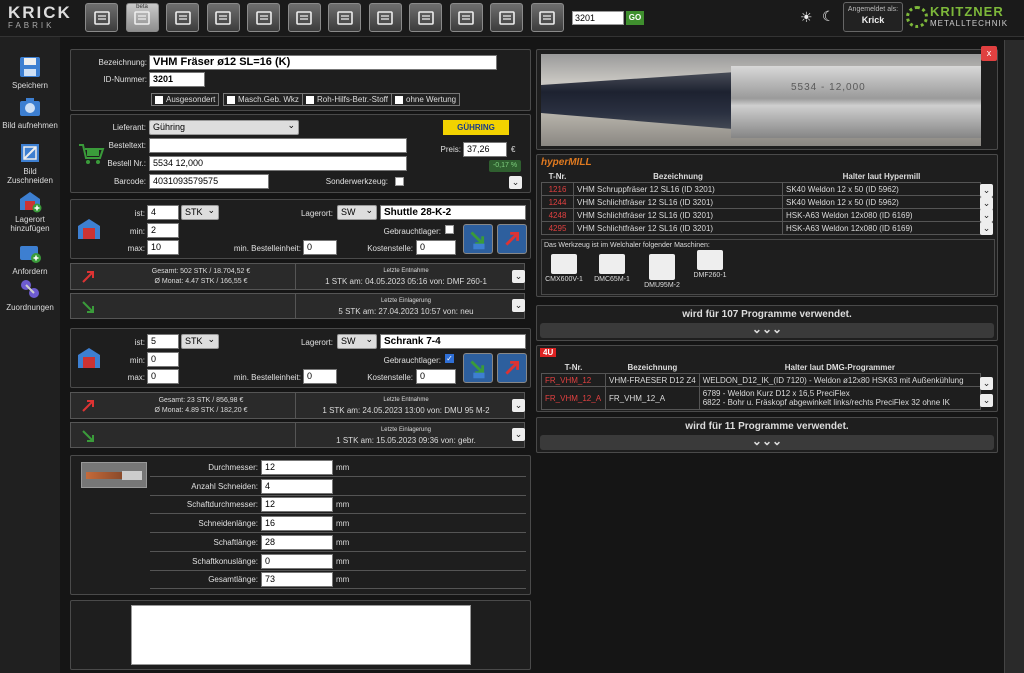 Image resolution: width=1024 pixels, height=673 pixels. What do you see at coordinates (163, 230) in the screenshot?
I see `min-field: 2` at bounding box center [163, 230].